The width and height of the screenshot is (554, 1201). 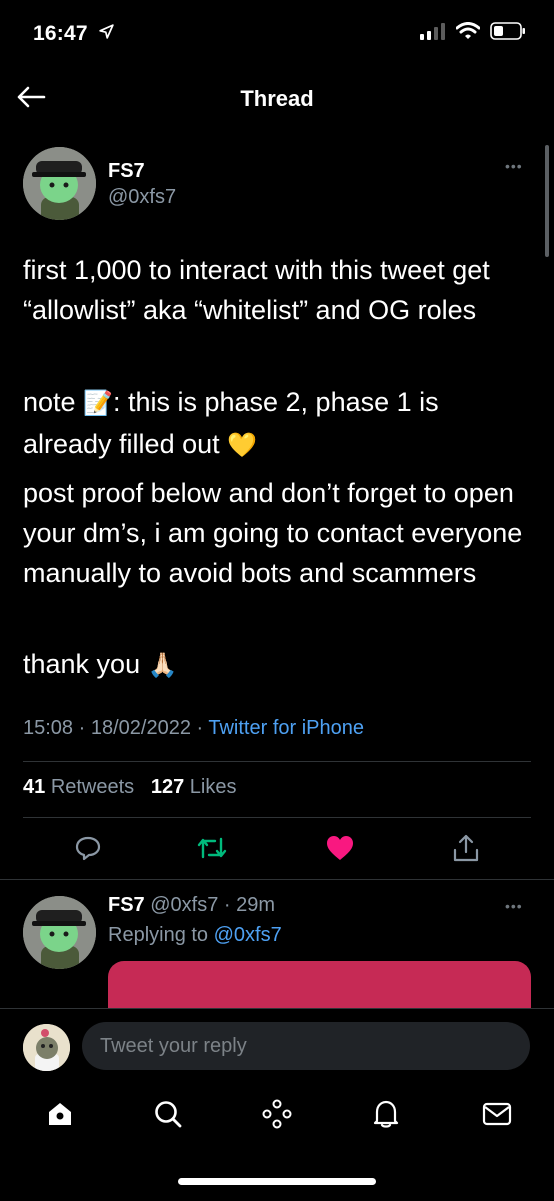 I want to click on tab-home, so click(x=60, y=1116).